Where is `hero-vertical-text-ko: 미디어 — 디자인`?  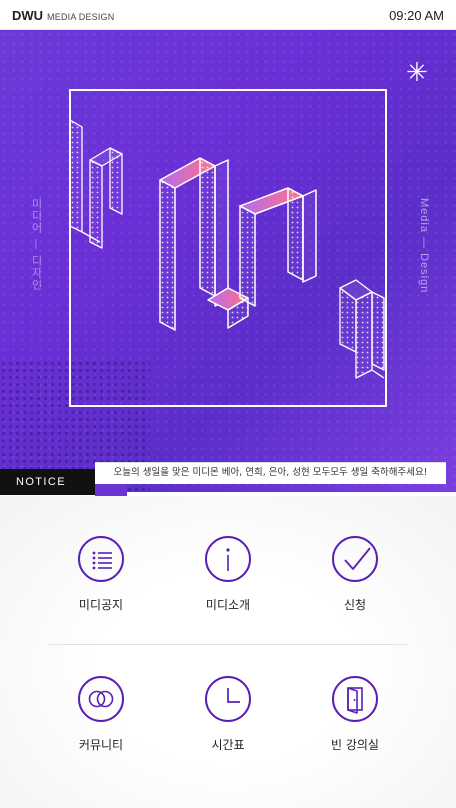
hero-vertical-text-ko: 미디어 — 디자인 is located at coordinates (36, 244).